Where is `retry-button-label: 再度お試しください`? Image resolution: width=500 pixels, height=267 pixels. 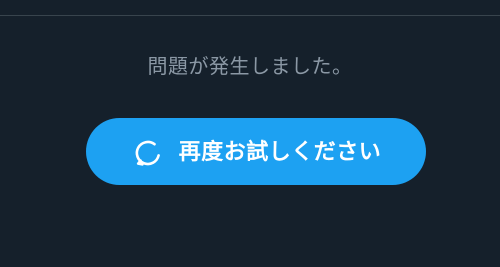
retry-button-label: 再度お試しください is located at coordinates (280, 151).